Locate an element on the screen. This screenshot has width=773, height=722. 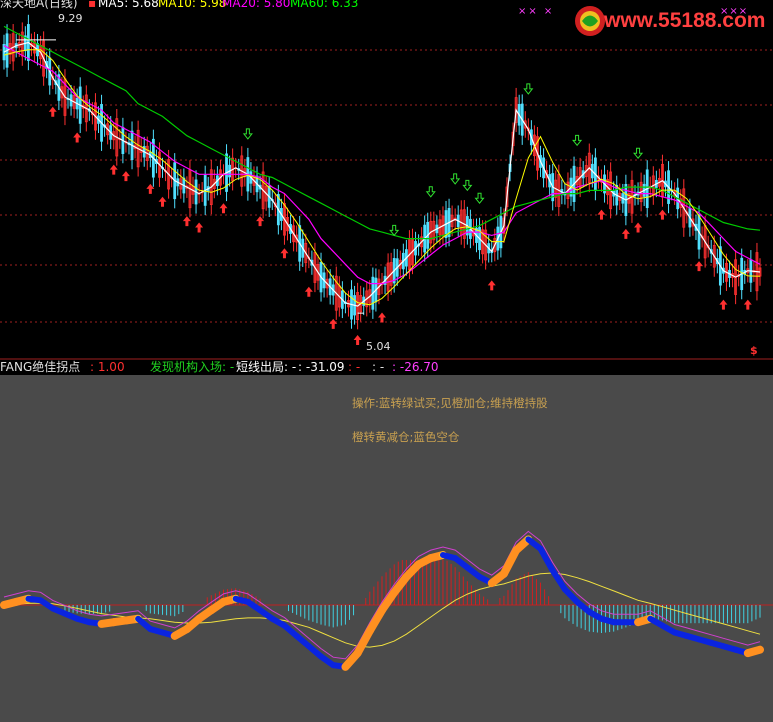
indicator-item5: : -26.70 is located at coordinates (415, 367).